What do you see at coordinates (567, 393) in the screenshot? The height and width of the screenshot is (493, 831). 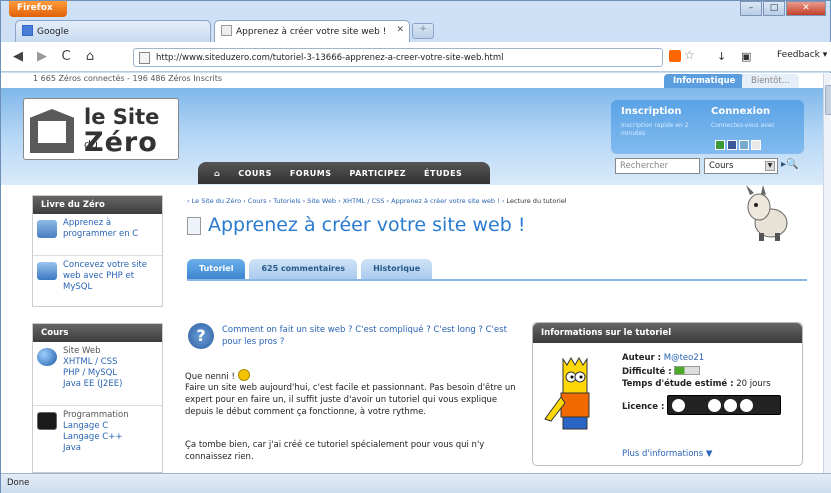 I see `bart-avatar-icon` at bounding box center [567, 393].